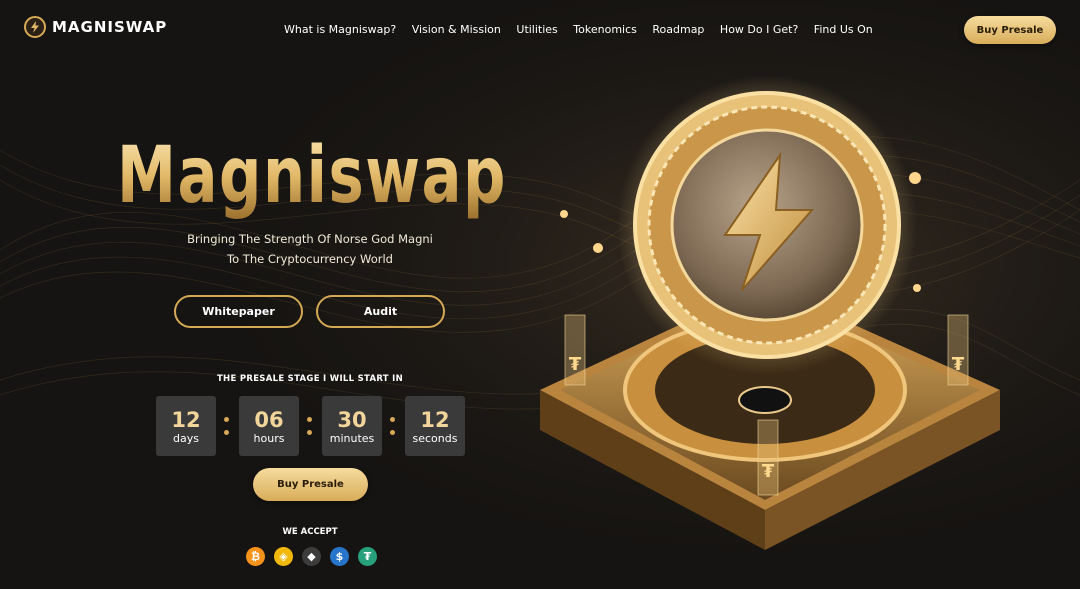 This screenshot has height=589, width=1080. I want to click on header-buy-presale-button: Buy Presale, so click(1010, 30).